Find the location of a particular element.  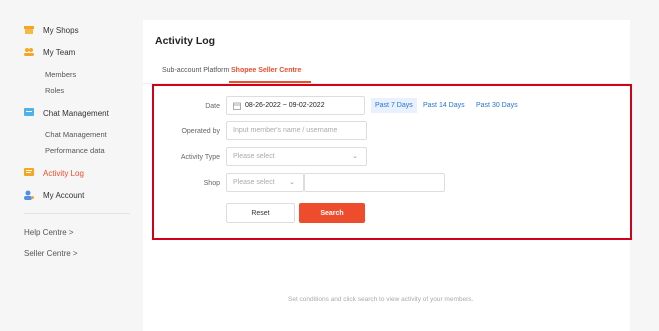

past-7-days-button: Past 7 Days is located at coordinates (394, 105).